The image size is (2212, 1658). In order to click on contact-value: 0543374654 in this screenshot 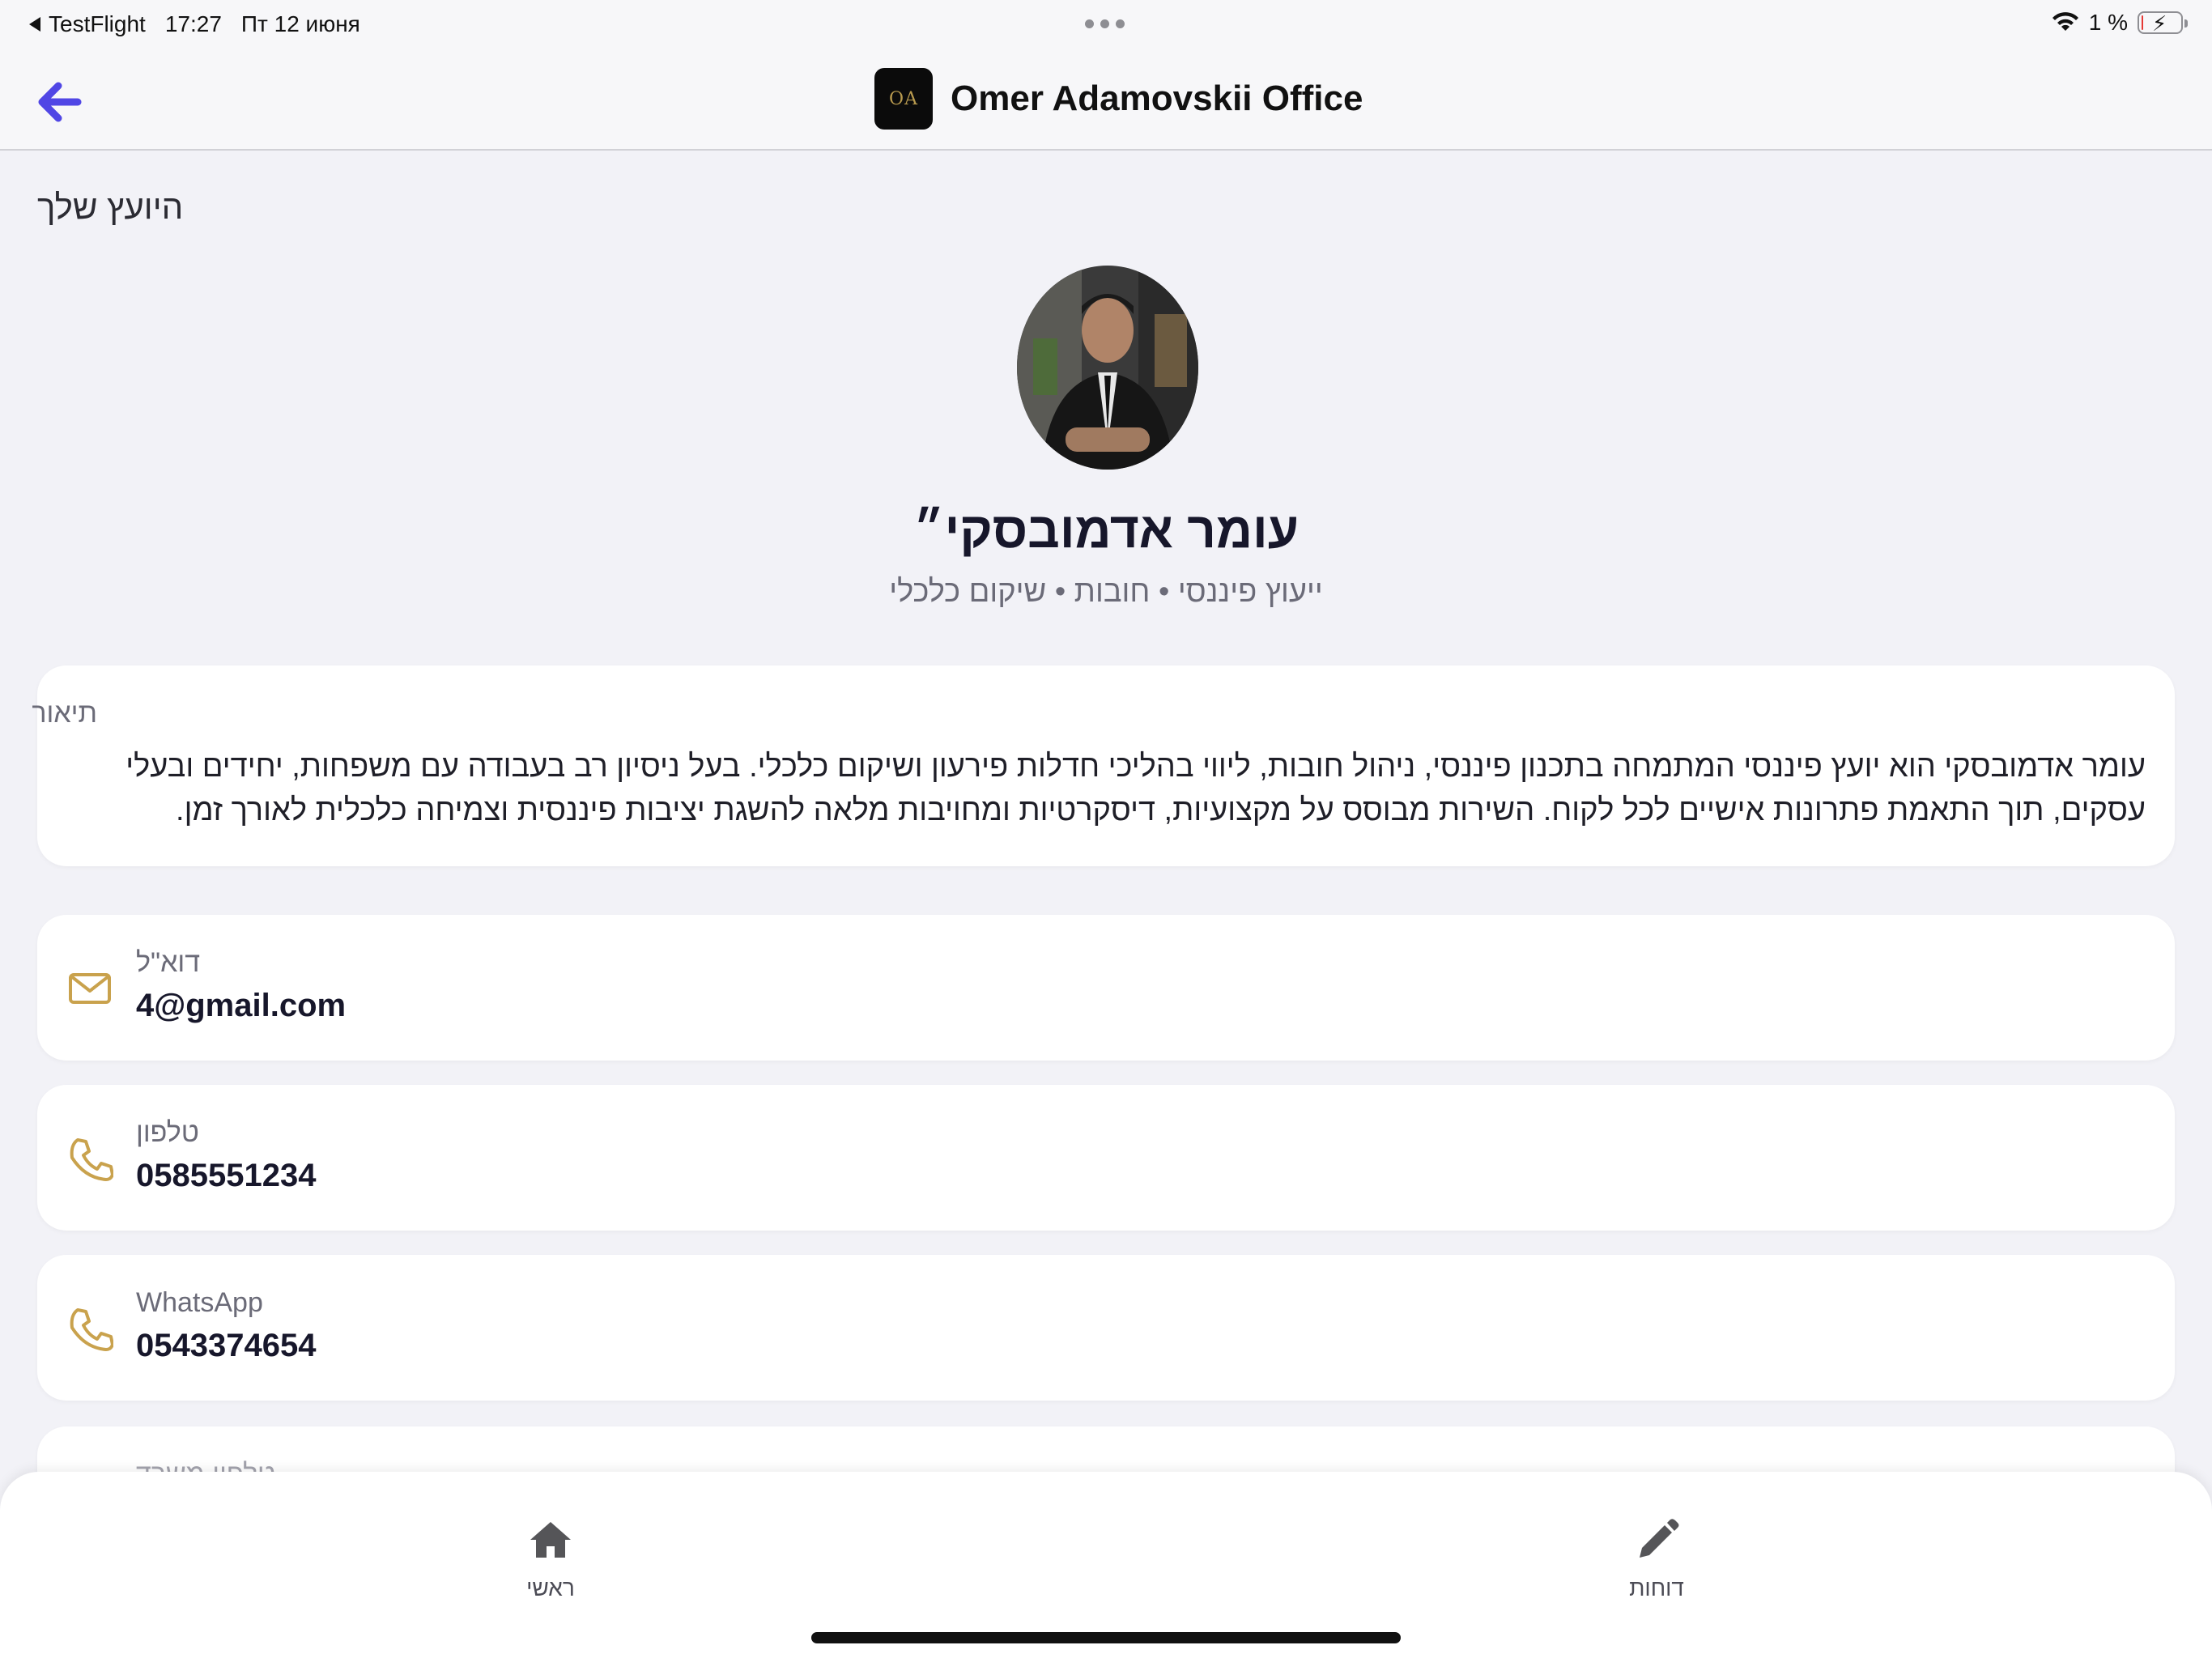, I will do `click(226, 1346)`.